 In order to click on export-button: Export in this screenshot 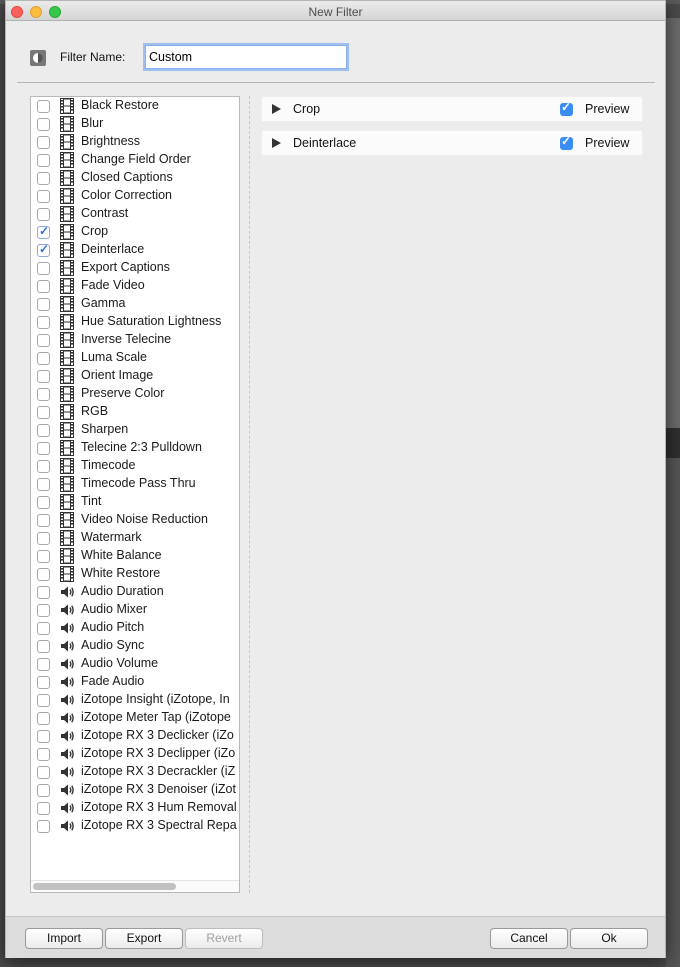, I will do `click(144, 938)`.